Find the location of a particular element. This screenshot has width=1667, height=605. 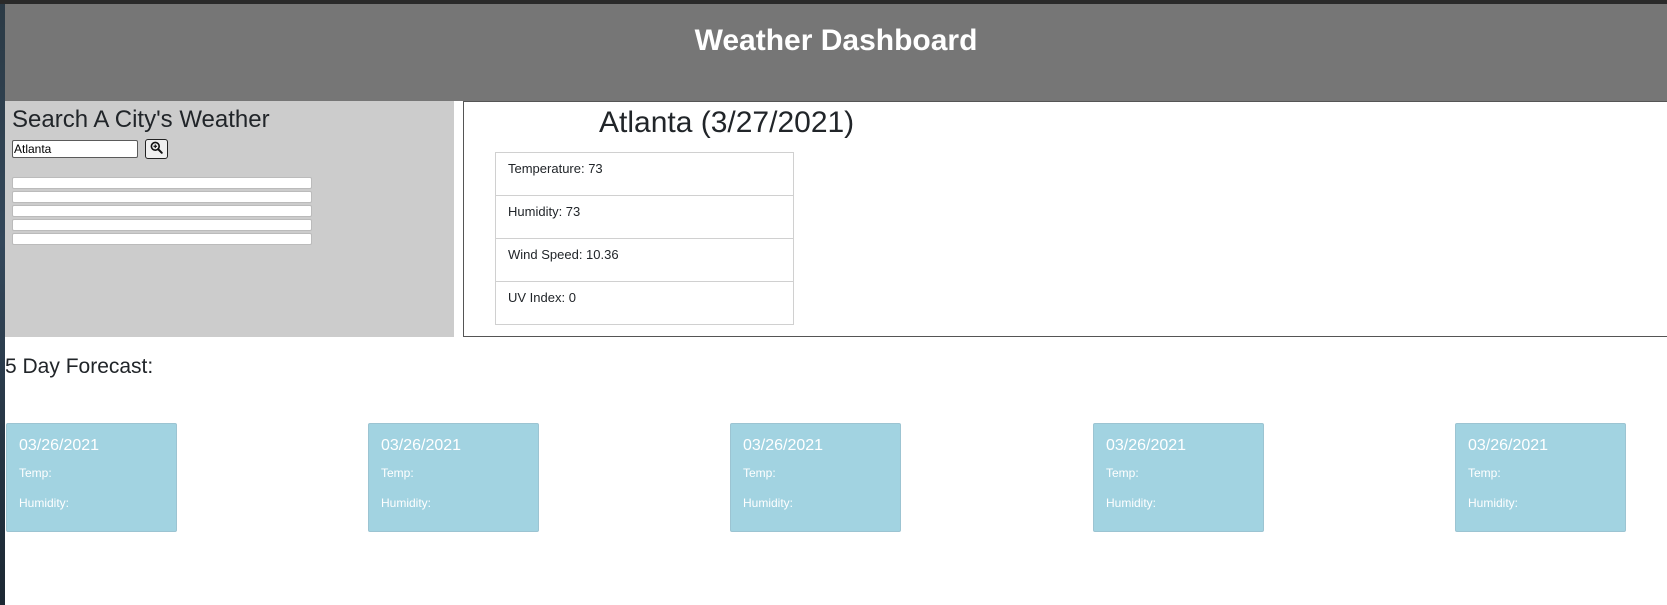

temperature-stat: Temperature: 73 is located at coordinates (644, 174).